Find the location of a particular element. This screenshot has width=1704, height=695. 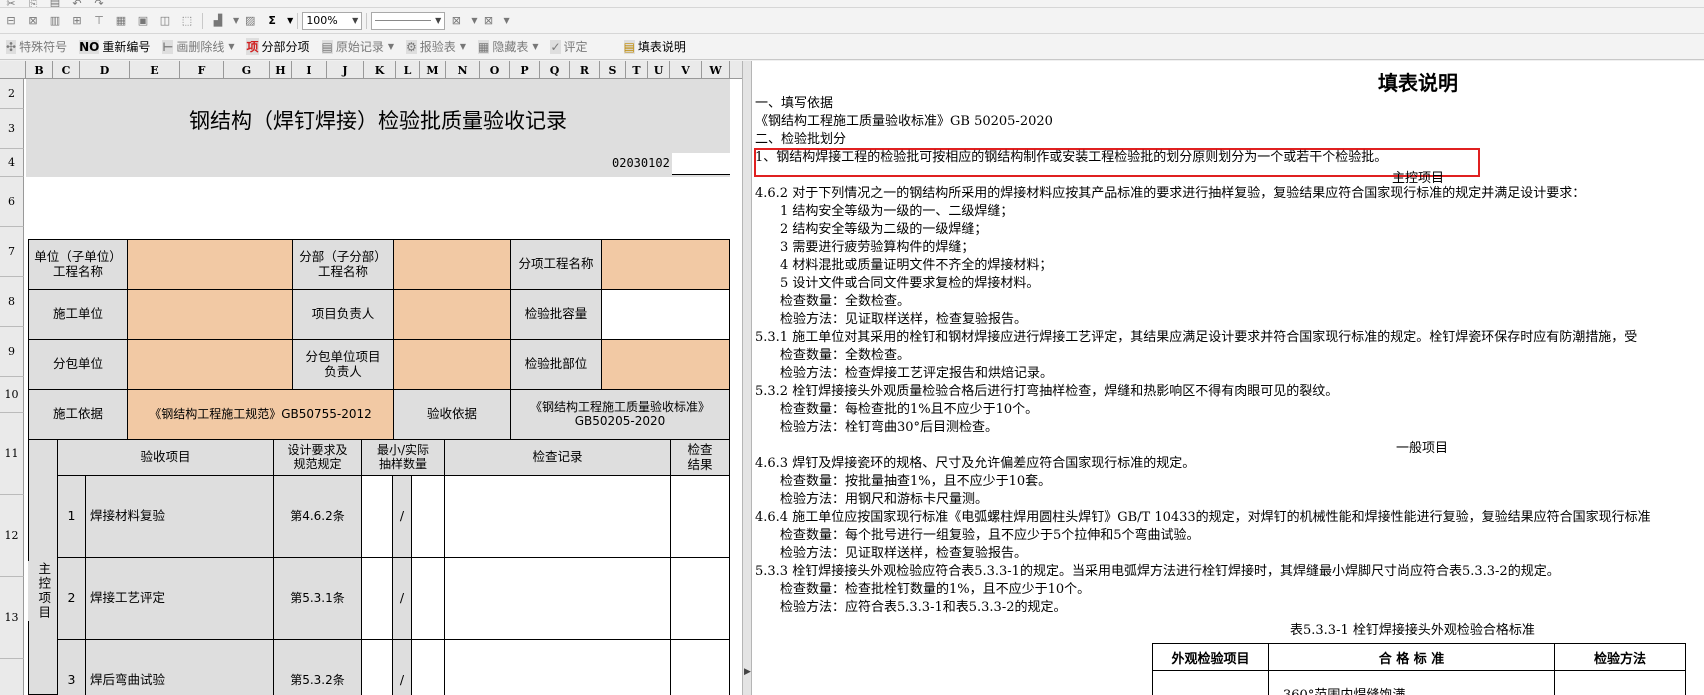

cut-icon: ✂ is located at coordinates (11, 3).